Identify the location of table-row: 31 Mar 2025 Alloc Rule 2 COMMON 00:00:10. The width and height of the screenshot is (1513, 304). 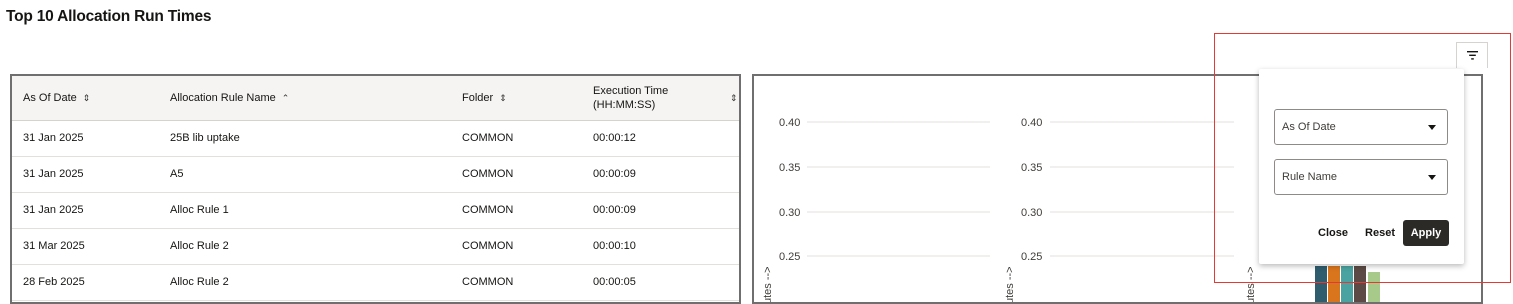
(375, 247).